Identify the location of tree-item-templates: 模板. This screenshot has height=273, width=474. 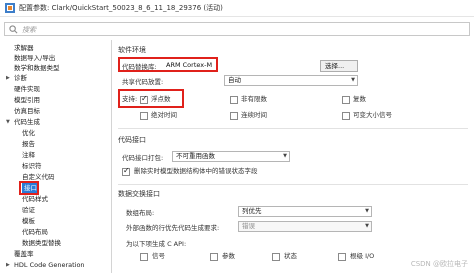
(28, 221).